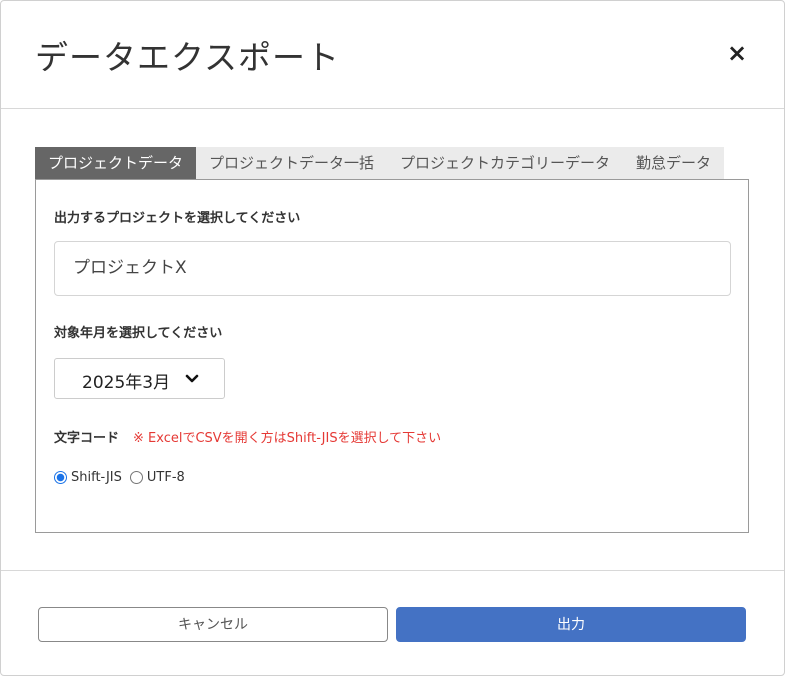  I want to click on export-button: 出力, so click(571, 624).